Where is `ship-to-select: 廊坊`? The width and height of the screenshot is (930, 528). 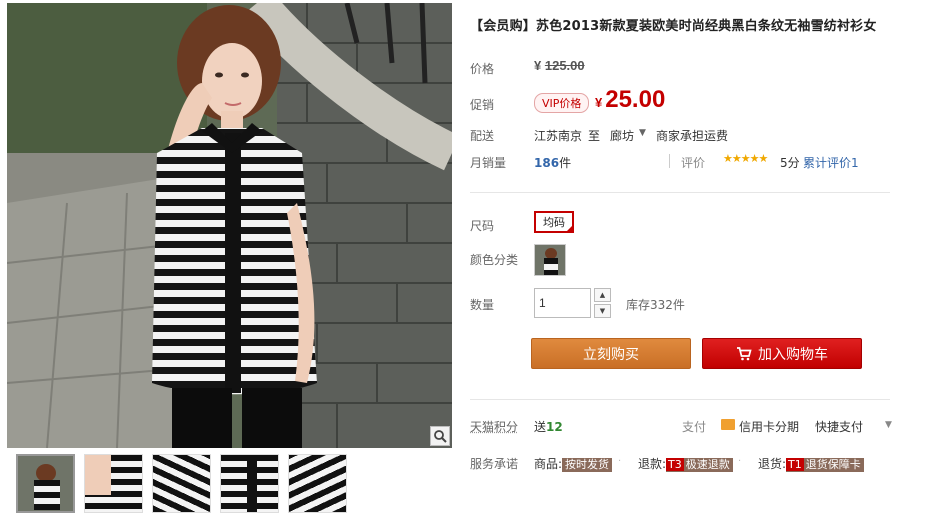 ship-to-select: 廊坊 is located at coordinates (622, 135).